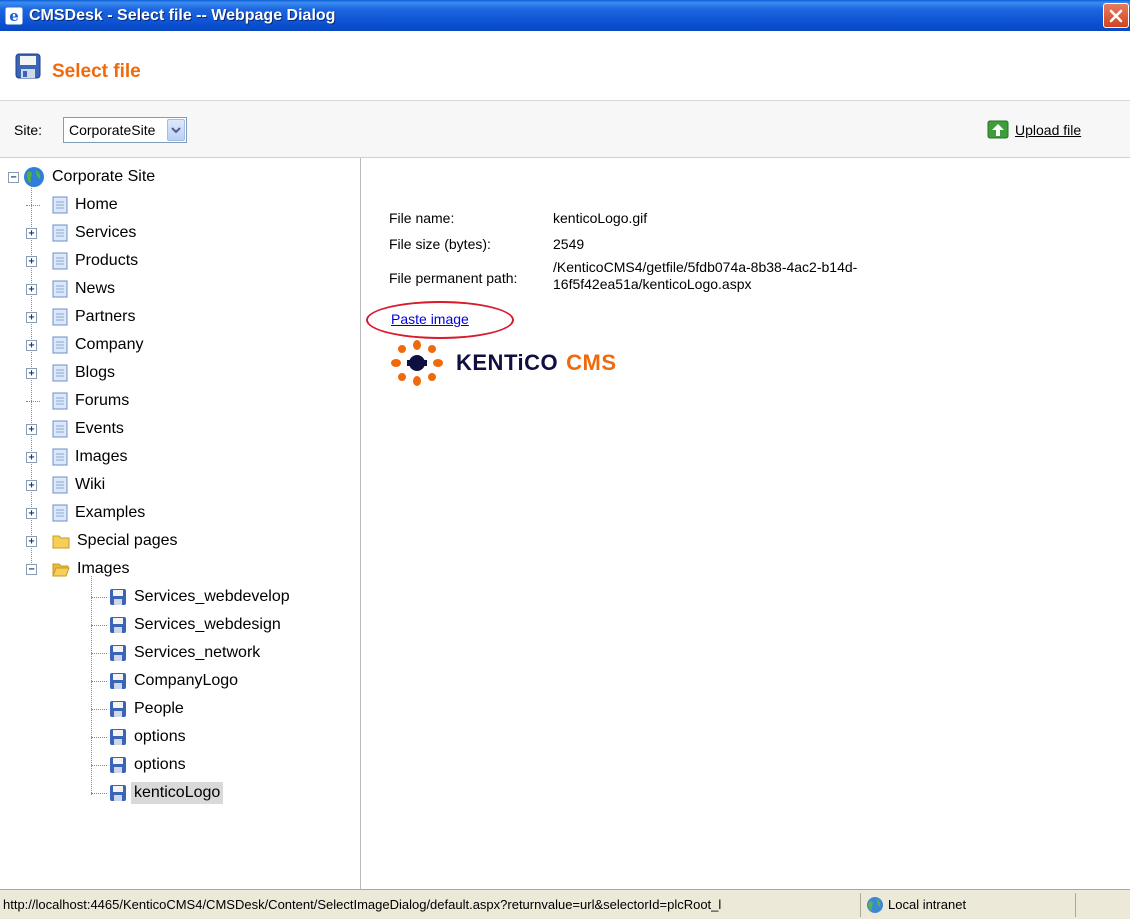  I want to click on file-path-line2: 16f5f42ea51a/kenticoLogo.aspx, so click(652, 284).